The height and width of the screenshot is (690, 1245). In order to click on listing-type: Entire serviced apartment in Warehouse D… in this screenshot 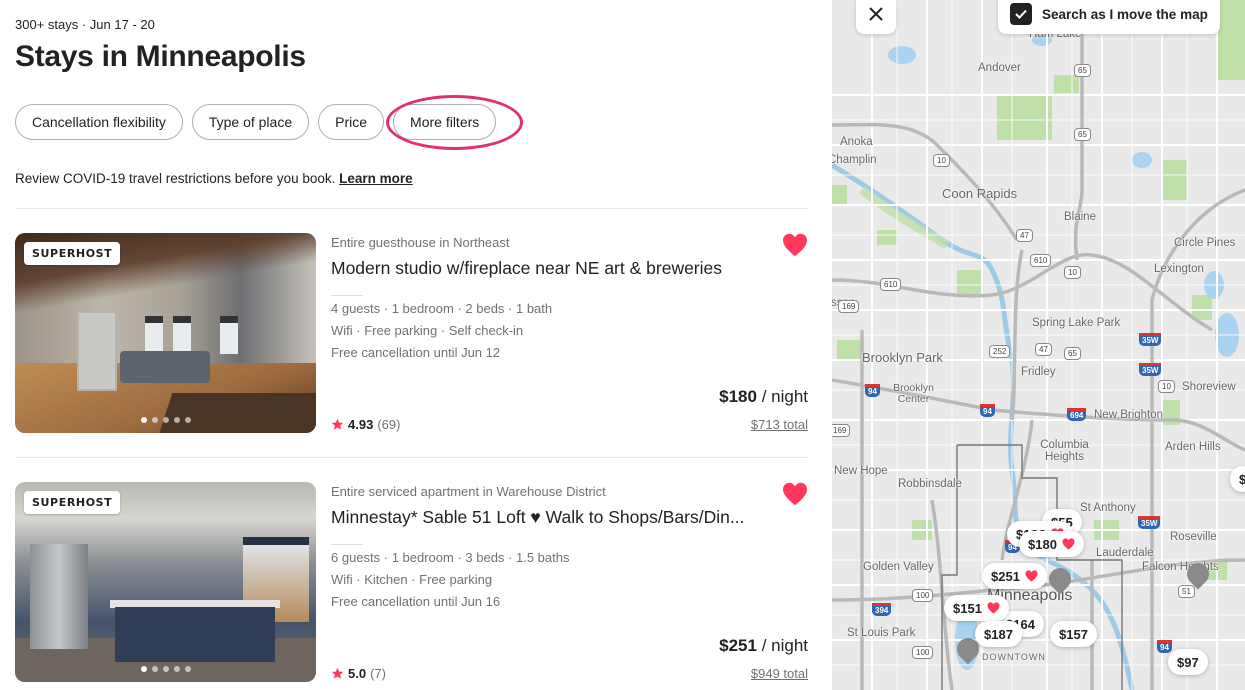, I will do `click(468, 491)`.